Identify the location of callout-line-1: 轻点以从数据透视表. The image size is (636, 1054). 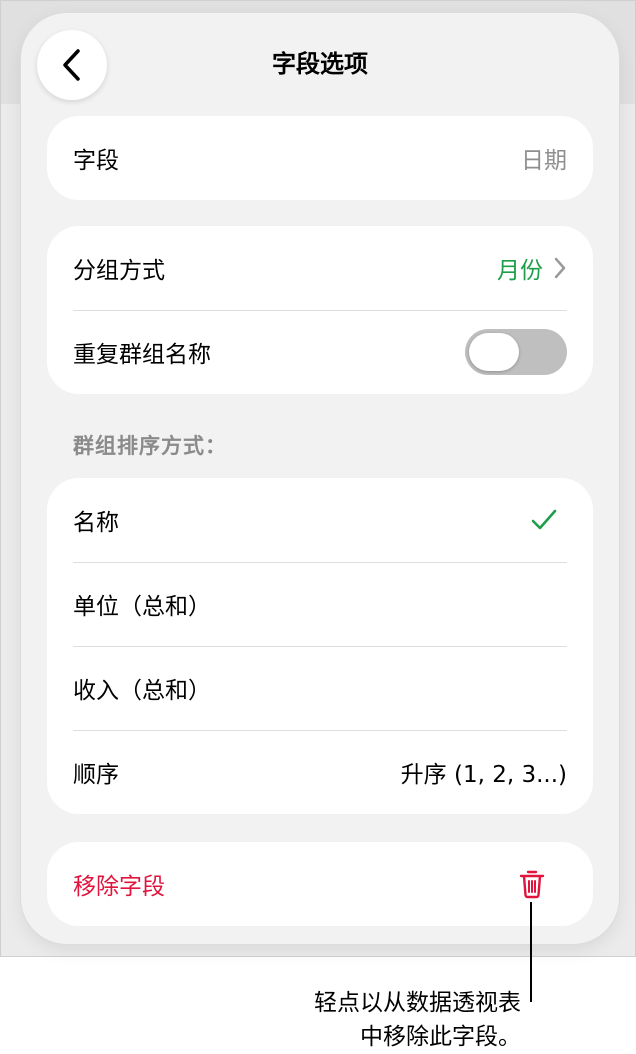
(417, 1003).